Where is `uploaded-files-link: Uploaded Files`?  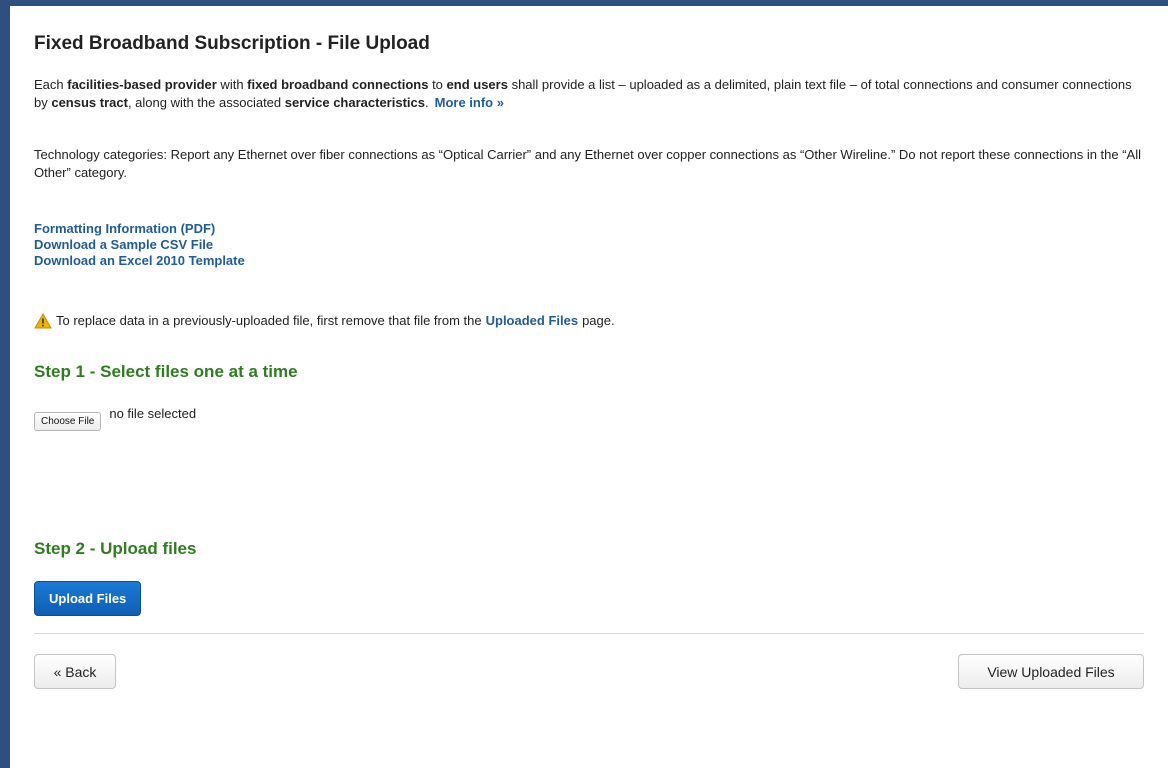 uploaded-files-link: Uploaded Files is located at coordinates (532, 321).